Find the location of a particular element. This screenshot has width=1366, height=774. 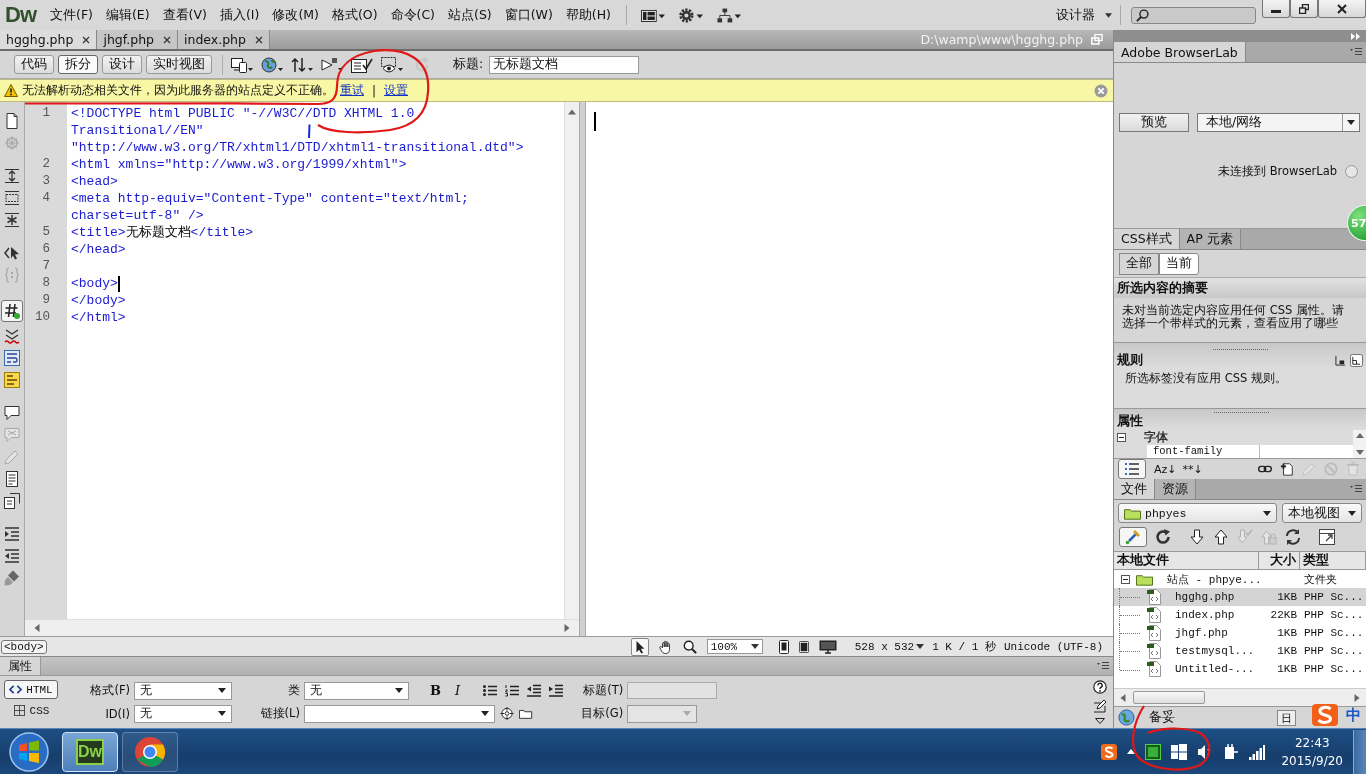

id-select: 无 is located at coordinates (183, 713).